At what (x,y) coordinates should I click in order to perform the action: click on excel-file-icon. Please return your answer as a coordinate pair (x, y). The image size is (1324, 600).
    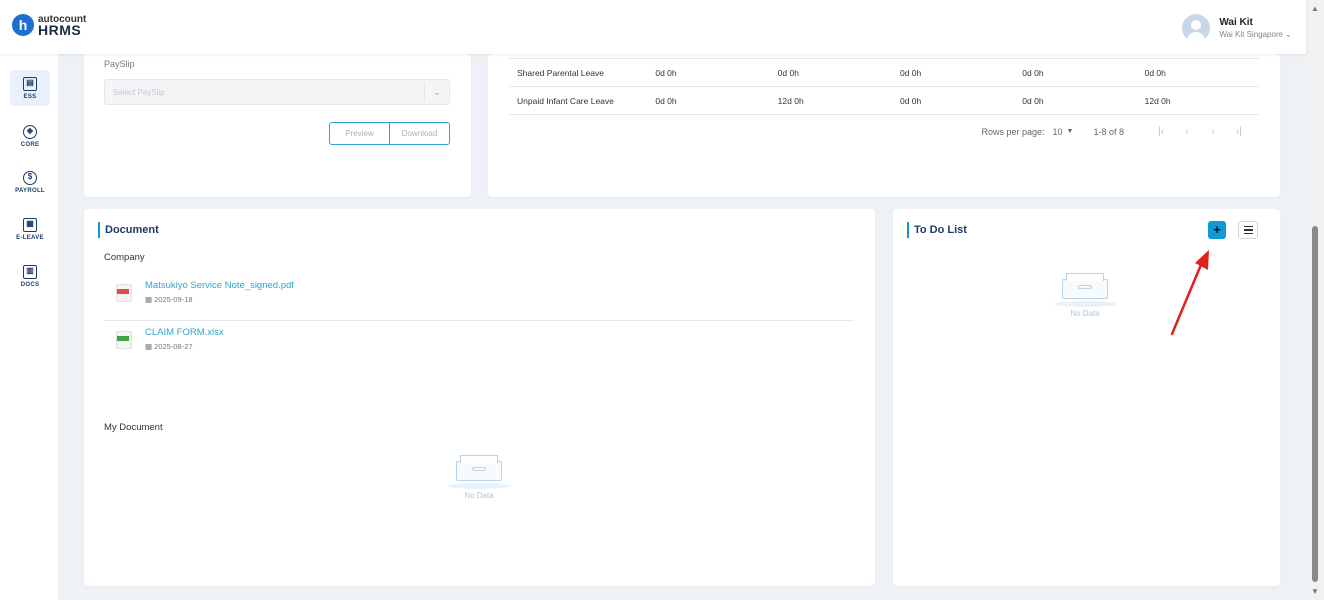
    Looking at the image, I should click on (124, 340).